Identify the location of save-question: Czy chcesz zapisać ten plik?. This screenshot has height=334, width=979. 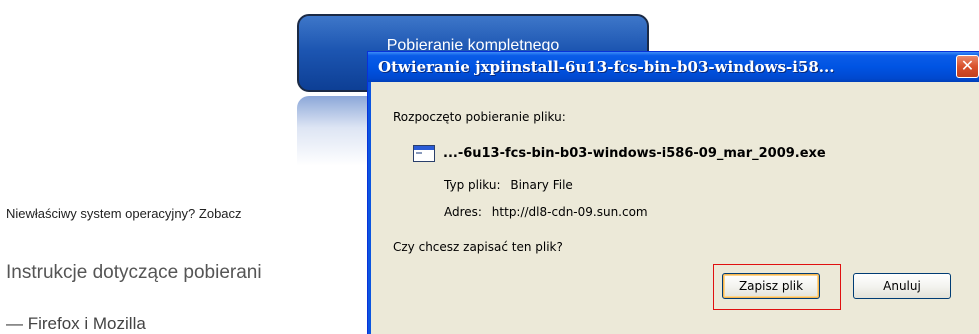
(478, 247).